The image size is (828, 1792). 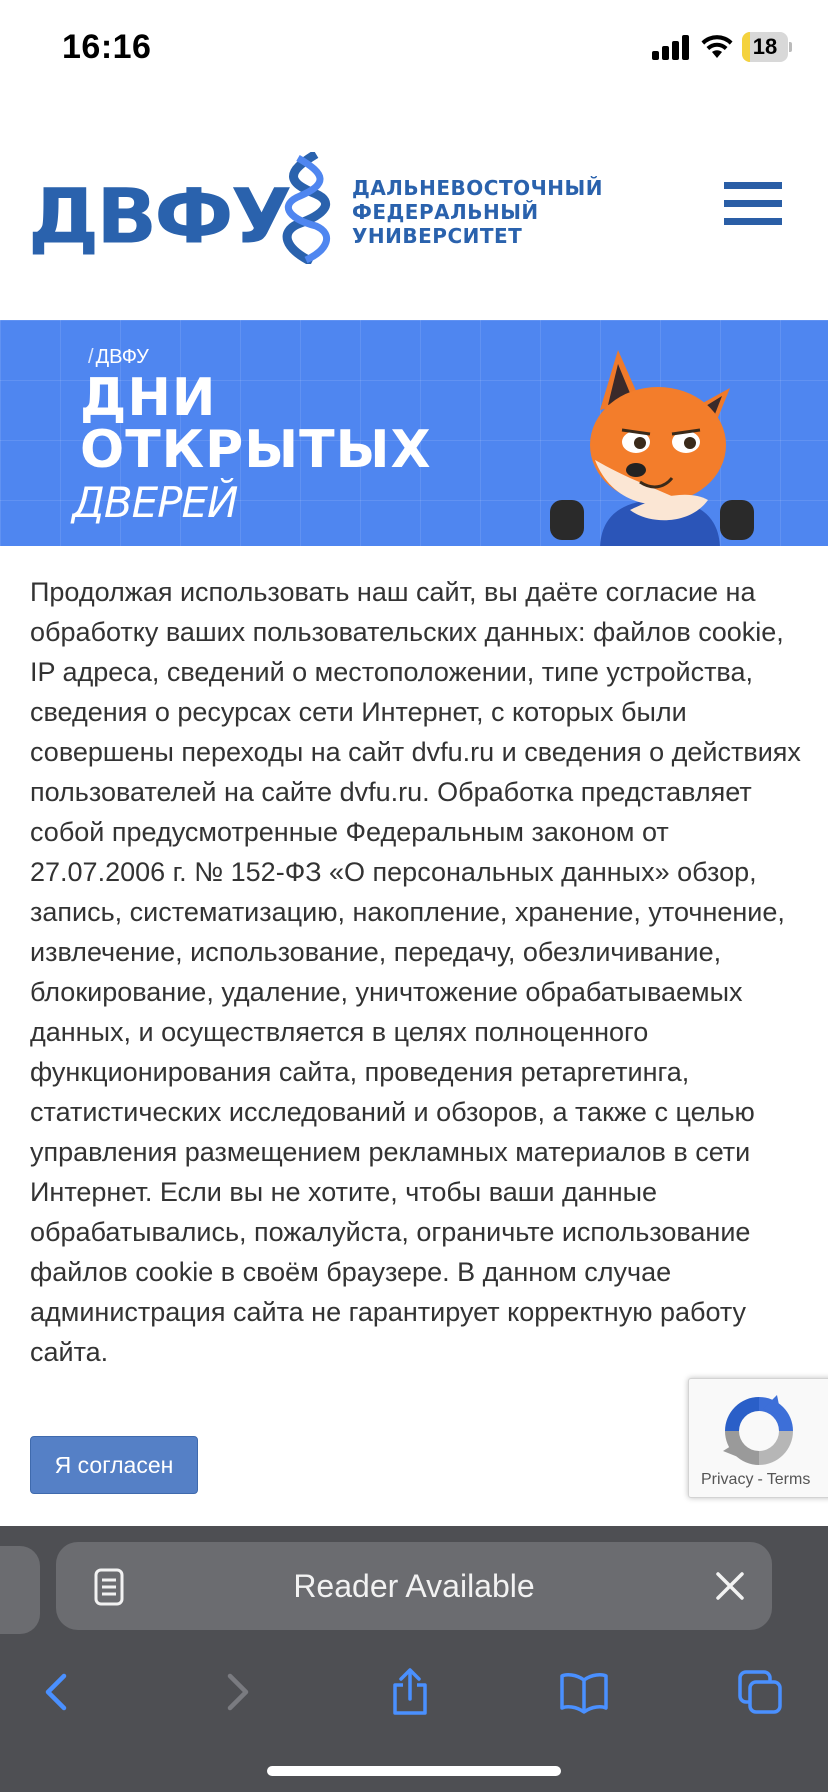 I want to click on agree-button: Я согласен, so click(x=114, y=1465).